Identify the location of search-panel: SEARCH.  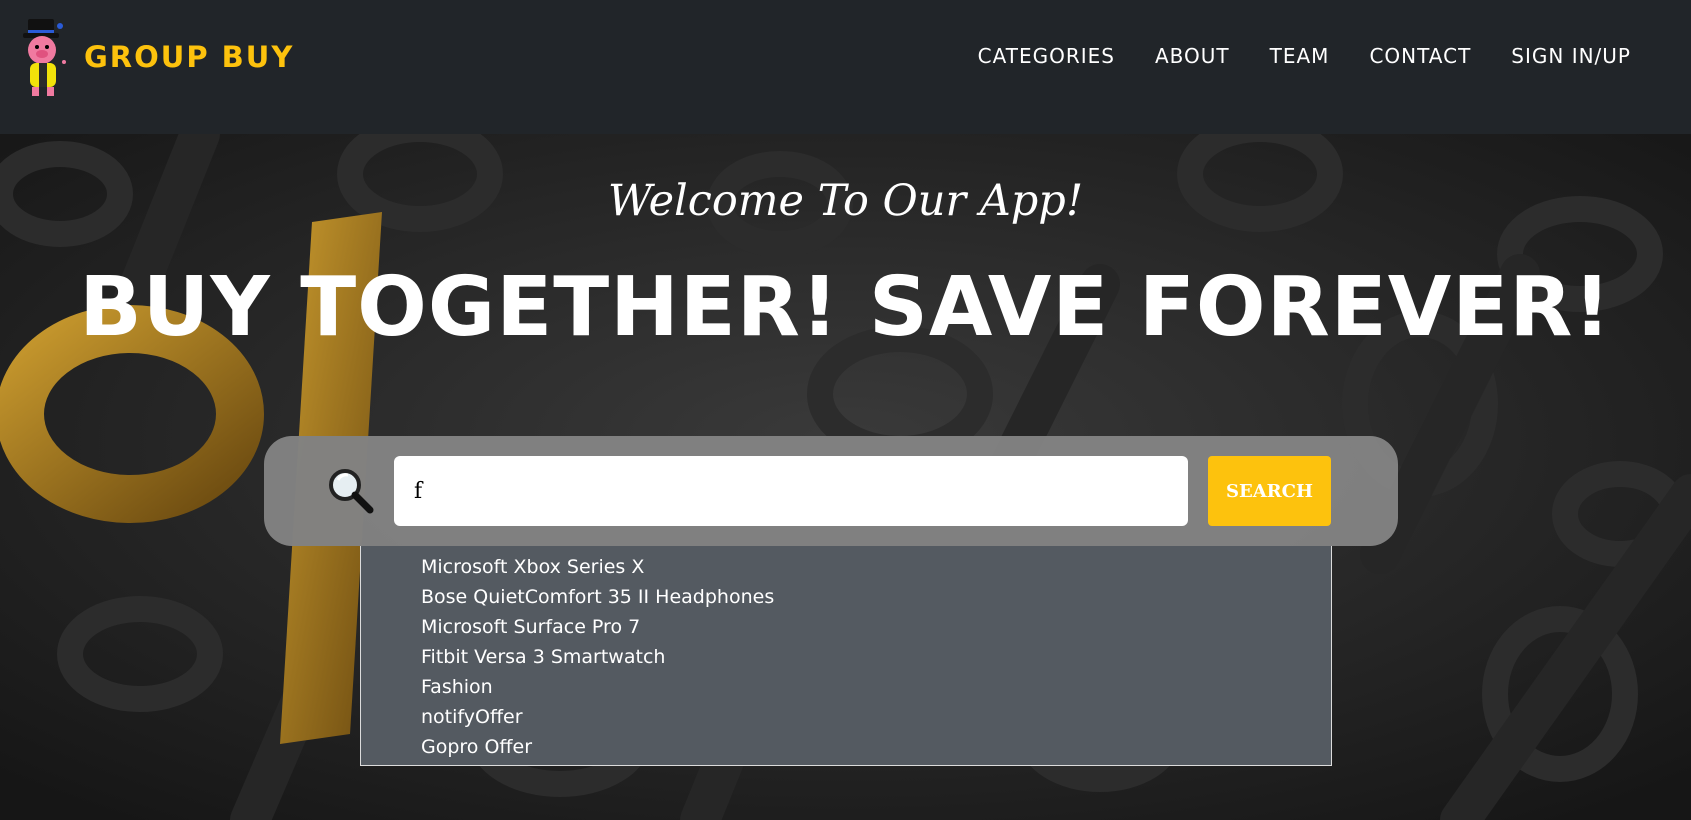
(831, 491).